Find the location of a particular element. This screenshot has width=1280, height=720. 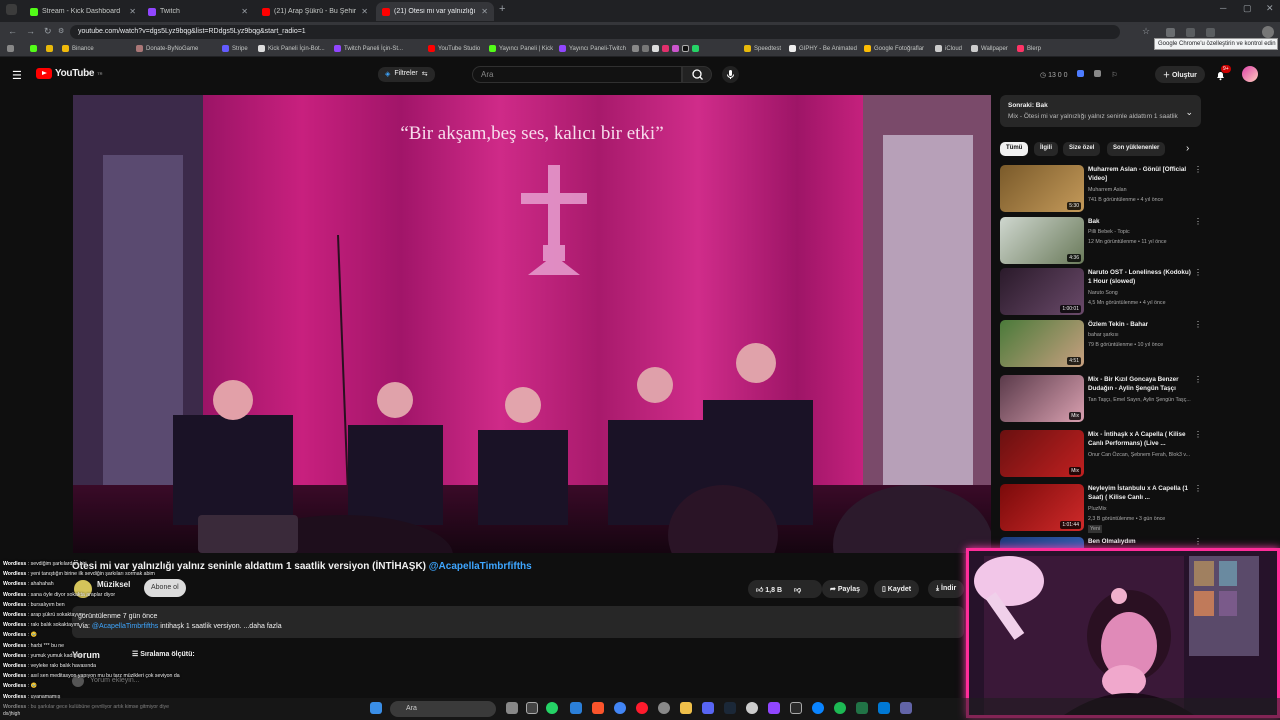

search-button is located at coordinates (697, 74).